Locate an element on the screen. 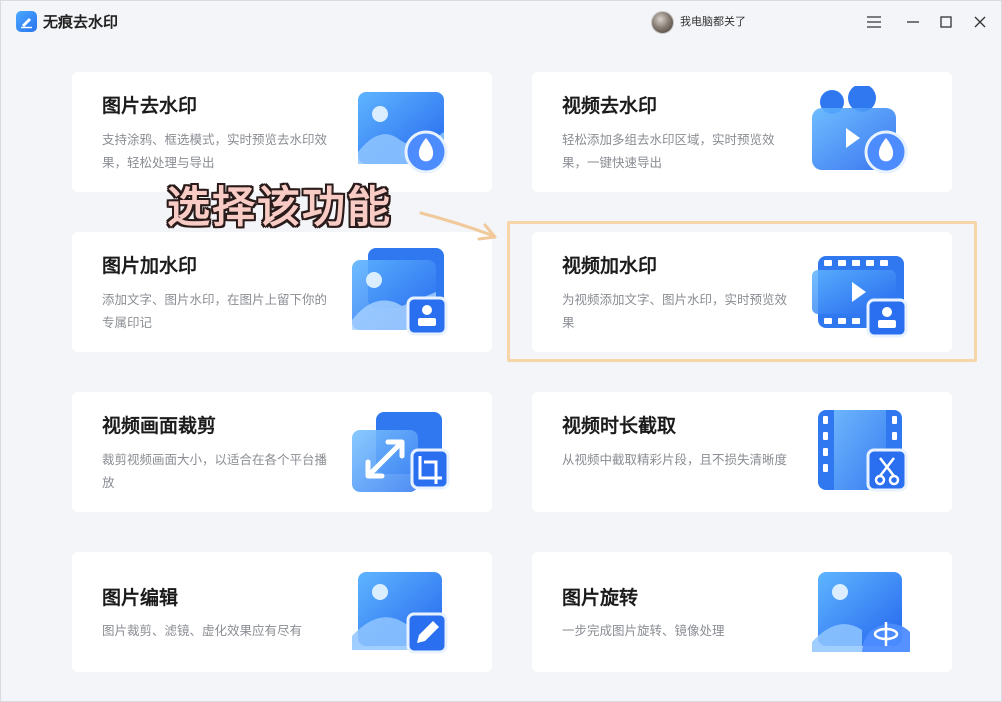  card-desc: 添加文字、图片水印，在图片上留下你的专属印记 is located at coordinates (215, 311).